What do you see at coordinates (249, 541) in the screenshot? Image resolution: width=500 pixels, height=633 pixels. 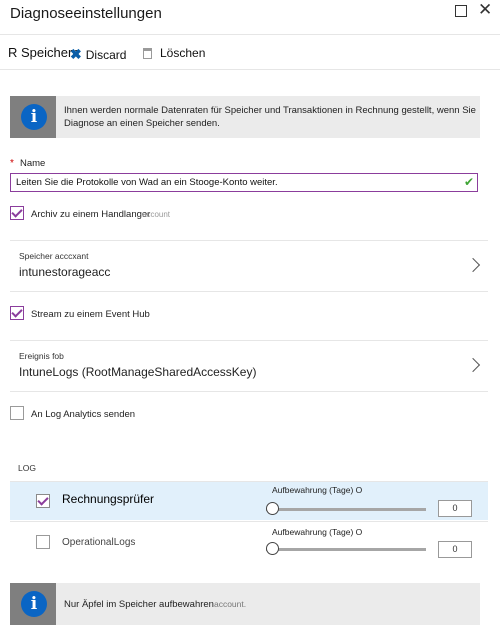 I see `log-row: OperationalLogs Aufbewahrung (Tage) O 0` at bounding box center [249, 541].